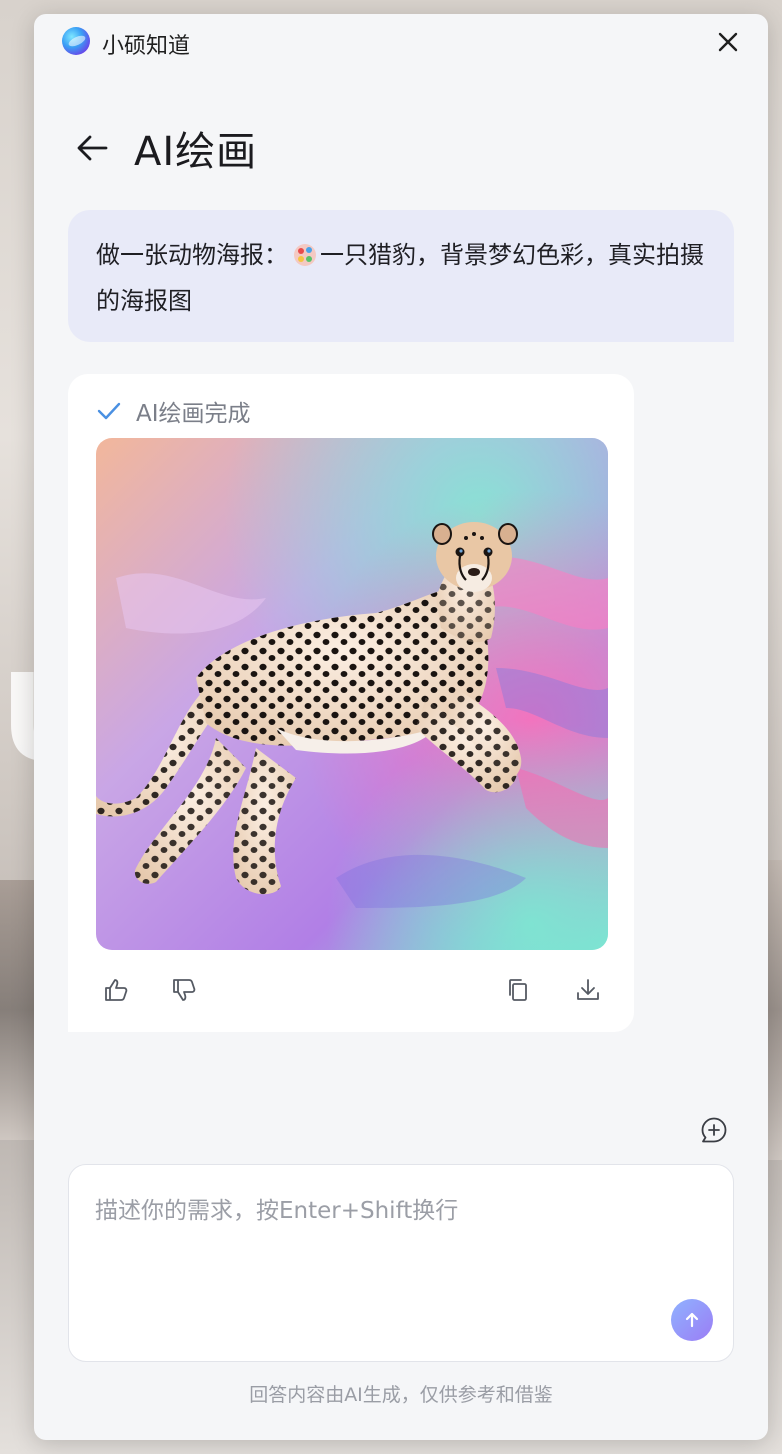  I want to click on status-row: AI绘画完成, so click(173, 411).